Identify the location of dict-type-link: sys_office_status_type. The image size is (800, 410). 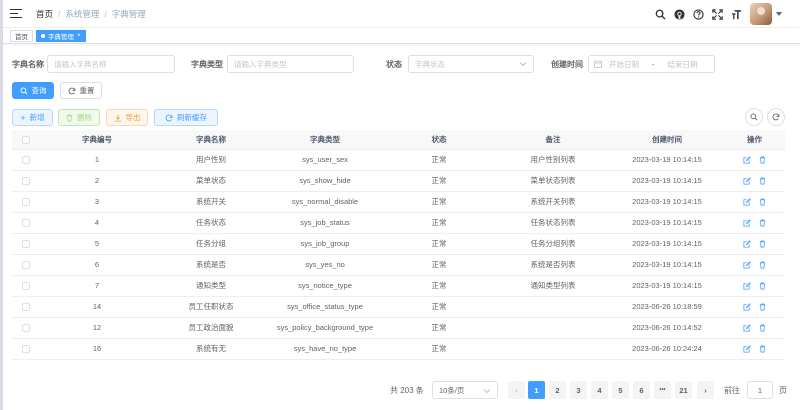
(325, 307).